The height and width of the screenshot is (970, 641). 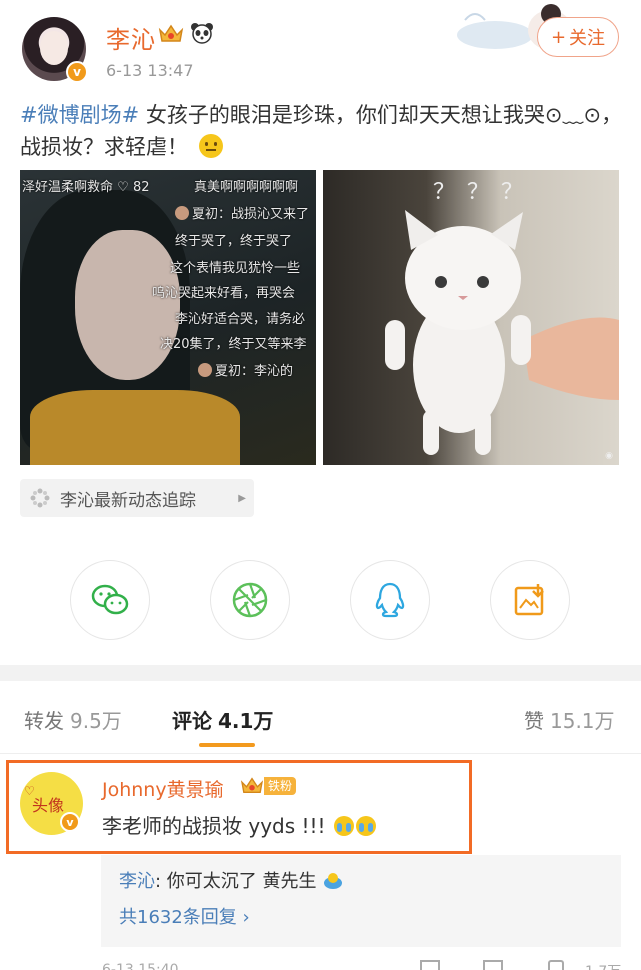 I want to click on more-replies-link: 共1632条回复 ›, so click(x=184, y=916).